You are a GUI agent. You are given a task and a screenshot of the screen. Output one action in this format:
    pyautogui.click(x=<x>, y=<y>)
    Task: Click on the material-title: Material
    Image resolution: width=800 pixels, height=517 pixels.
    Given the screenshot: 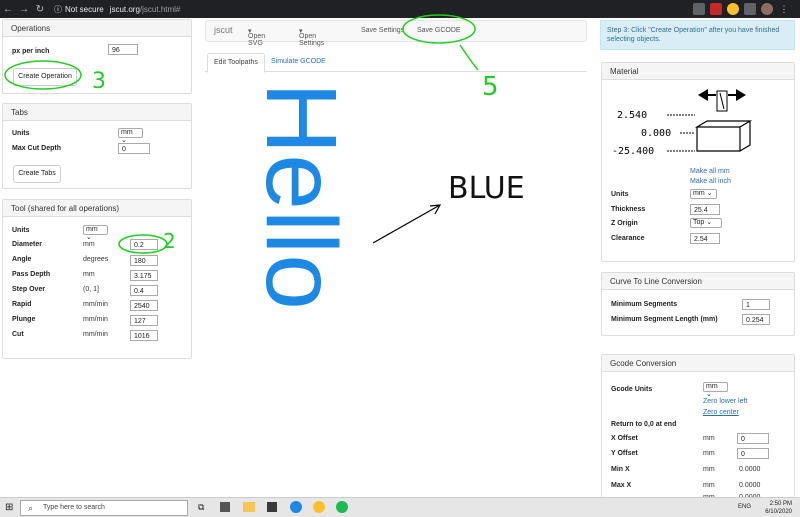 What is the action you would take?
    pyautogui.click(x=698, y=71)
    